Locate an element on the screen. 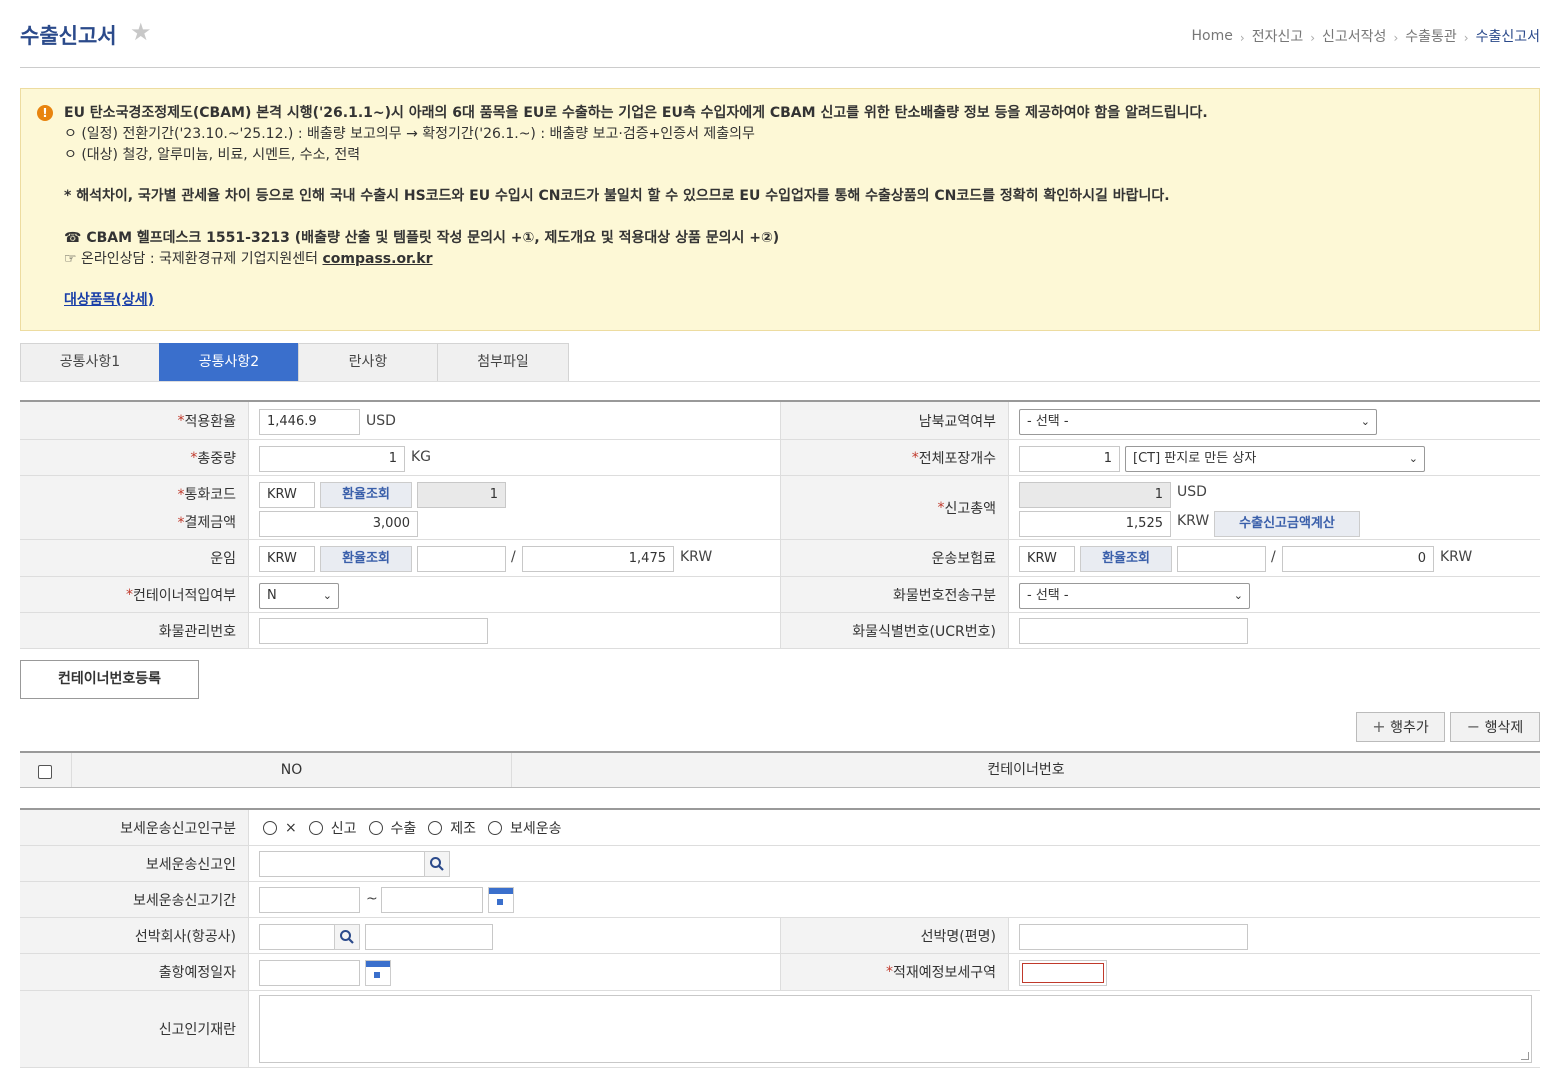  radio-none is located at coordinates (270, 828).